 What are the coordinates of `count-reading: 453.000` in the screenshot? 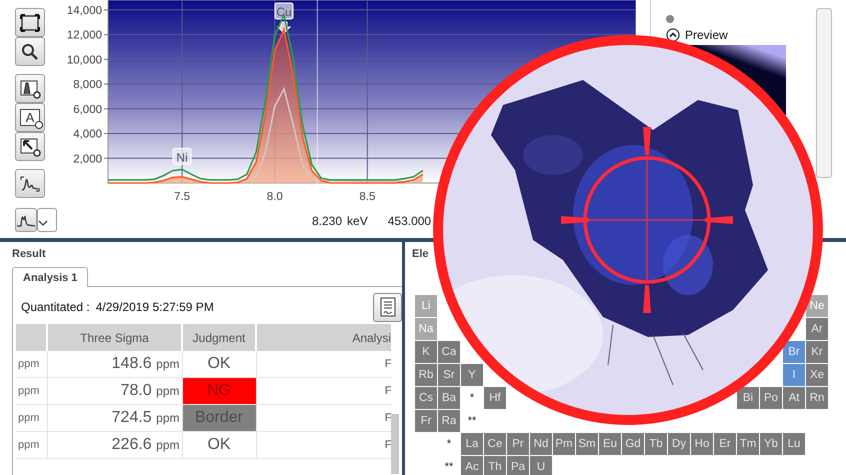 It's located at (410, 221).